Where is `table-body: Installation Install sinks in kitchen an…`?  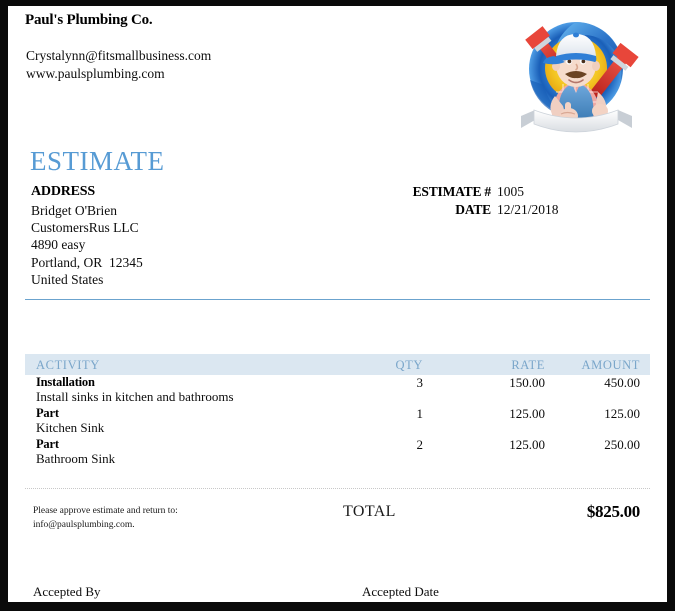
table-body: Installation Install sinks in kitchen an… is located at coordinates (337, 421).